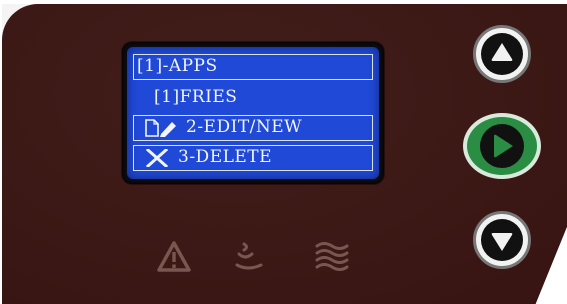 The height and width of the screenshot is (304, 567). I want to click on menu-row-fries: [1]FRIES, so click(253, 98).